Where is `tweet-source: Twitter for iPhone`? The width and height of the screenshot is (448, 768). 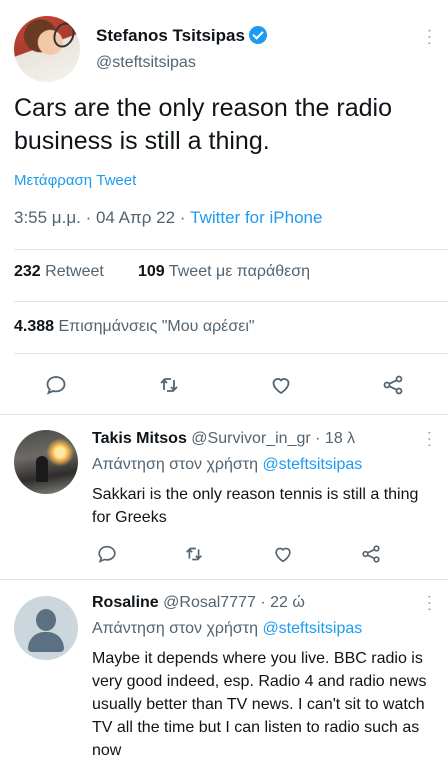
tweet-source: Twitter for iPhone is located at coordinates (256, 217).